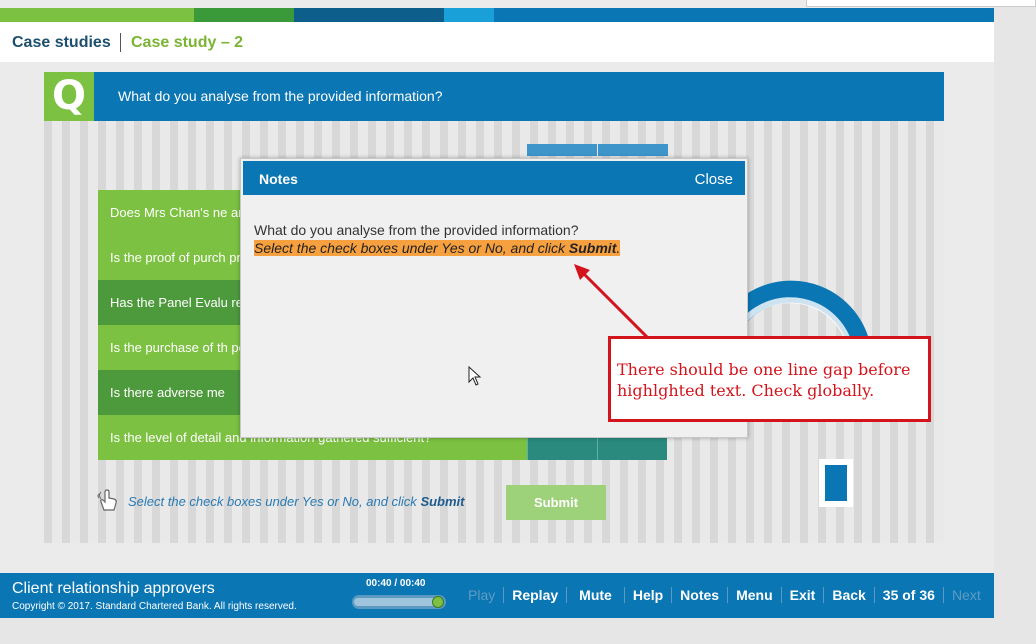  Describe the element at coordinates (714, 179) in the screenshot. I see `notes-close-button: Close` at that location.